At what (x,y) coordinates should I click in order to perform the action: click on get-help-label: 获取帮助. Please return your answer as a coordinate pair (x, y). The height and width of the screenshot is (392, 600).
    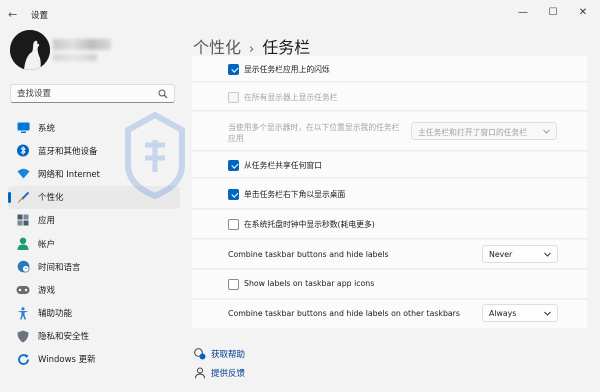
    Looking at the image, I should click on (228, 355).